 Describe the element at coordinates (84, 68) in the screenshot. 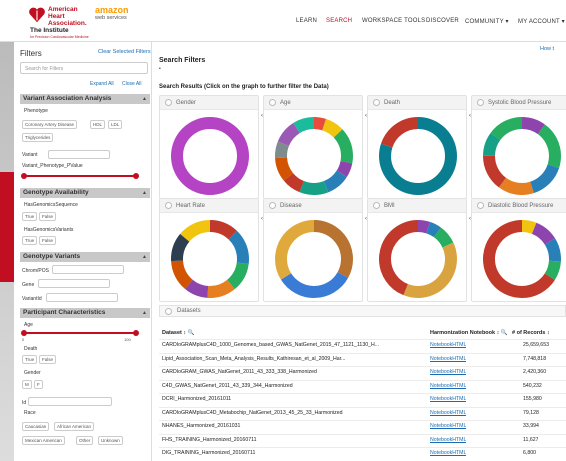

I see `filter-search-input: Search for Filters` at that location.